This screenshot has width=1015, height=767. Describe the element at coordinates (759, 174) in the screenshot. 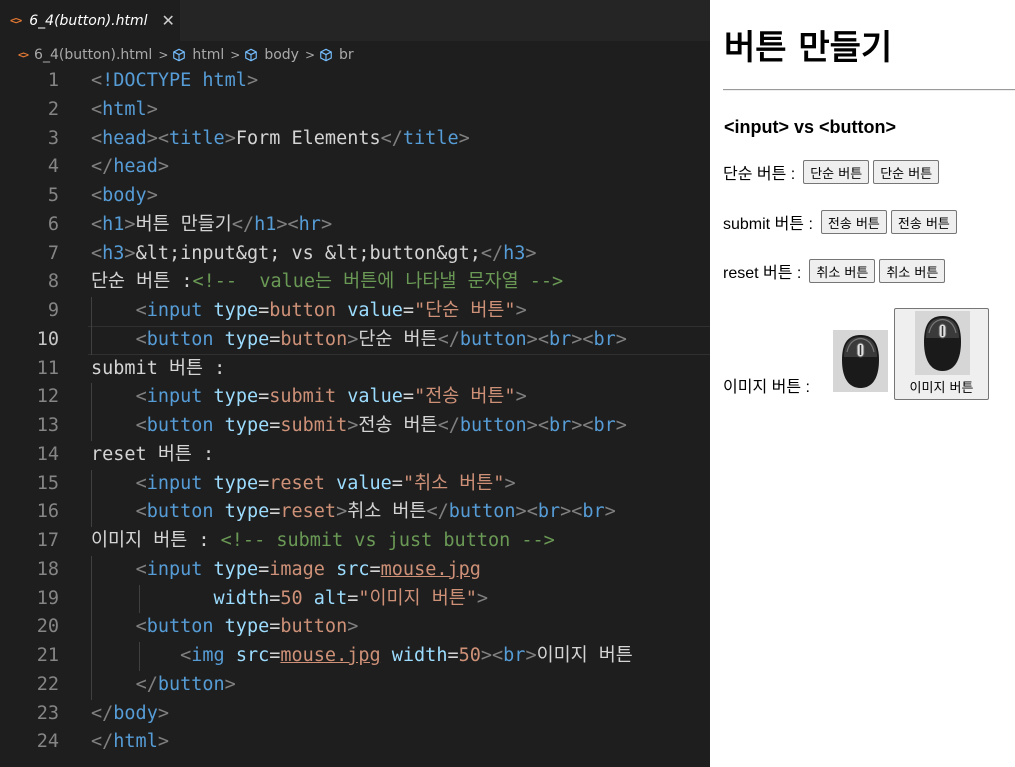

I see `row-label: 단순 버튼 :` at that location.